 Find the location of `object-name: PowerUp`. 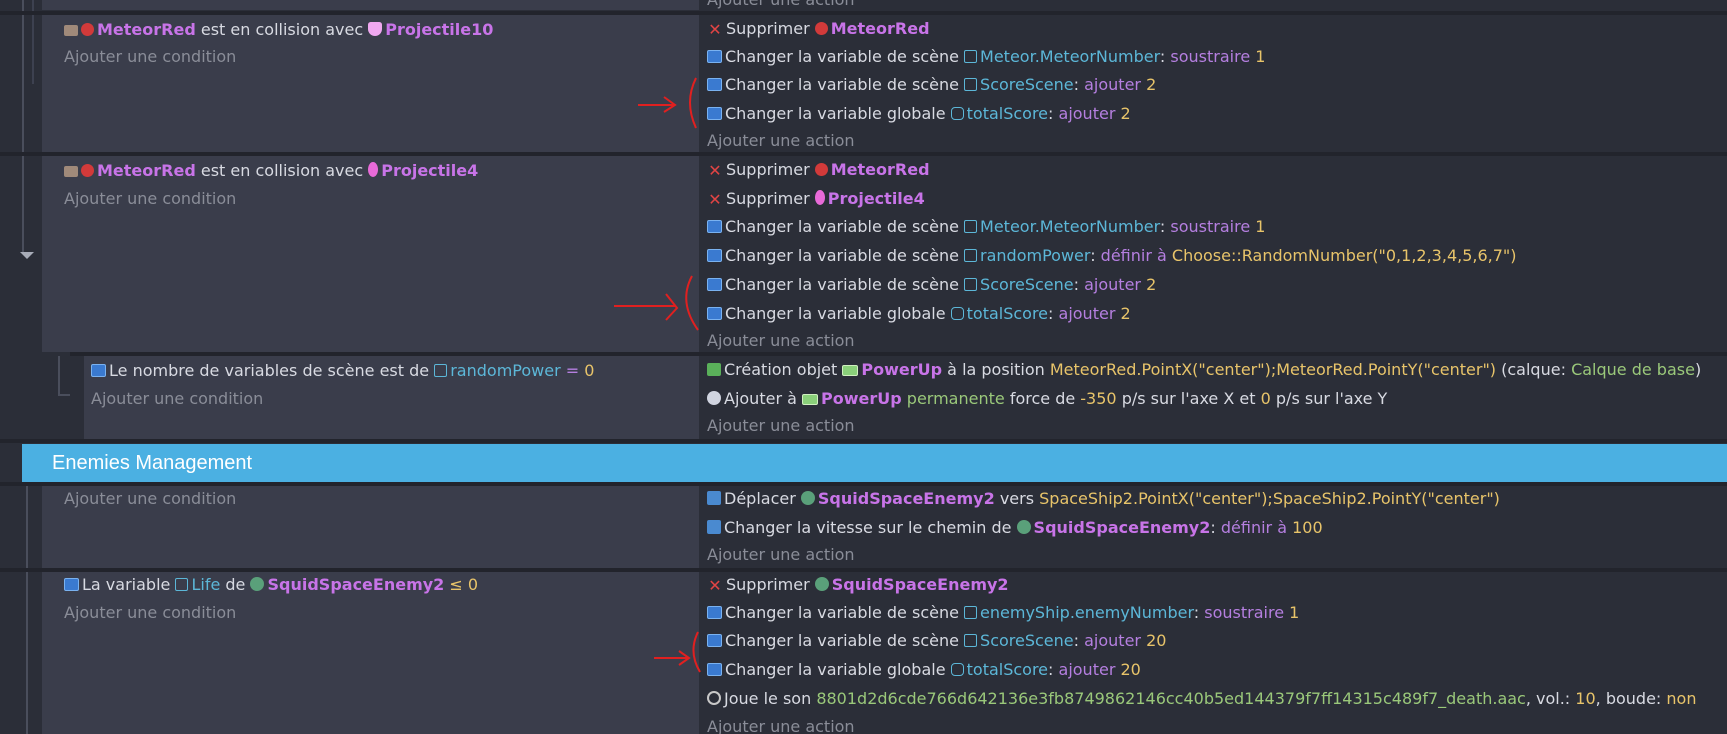

object-name: PowerUp is located at coordinates (902, 369).